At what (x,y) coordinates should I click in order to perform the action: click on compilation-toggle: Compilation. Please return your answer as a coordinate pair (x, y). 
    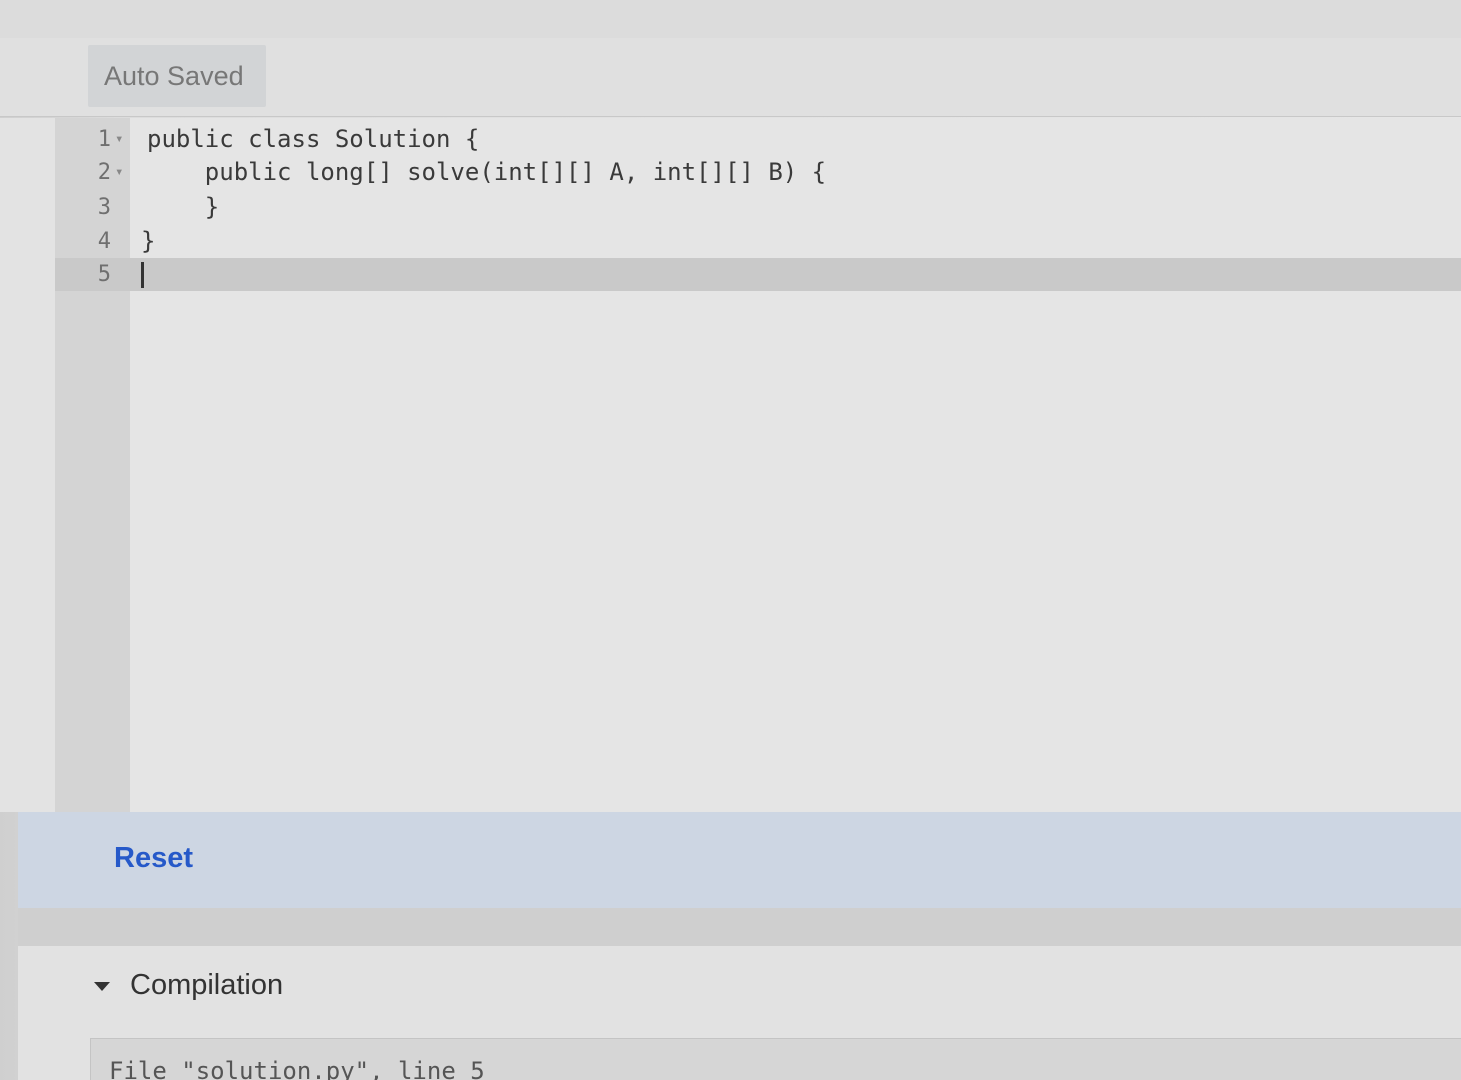
    Looking at the image, I should click on (188, 985).